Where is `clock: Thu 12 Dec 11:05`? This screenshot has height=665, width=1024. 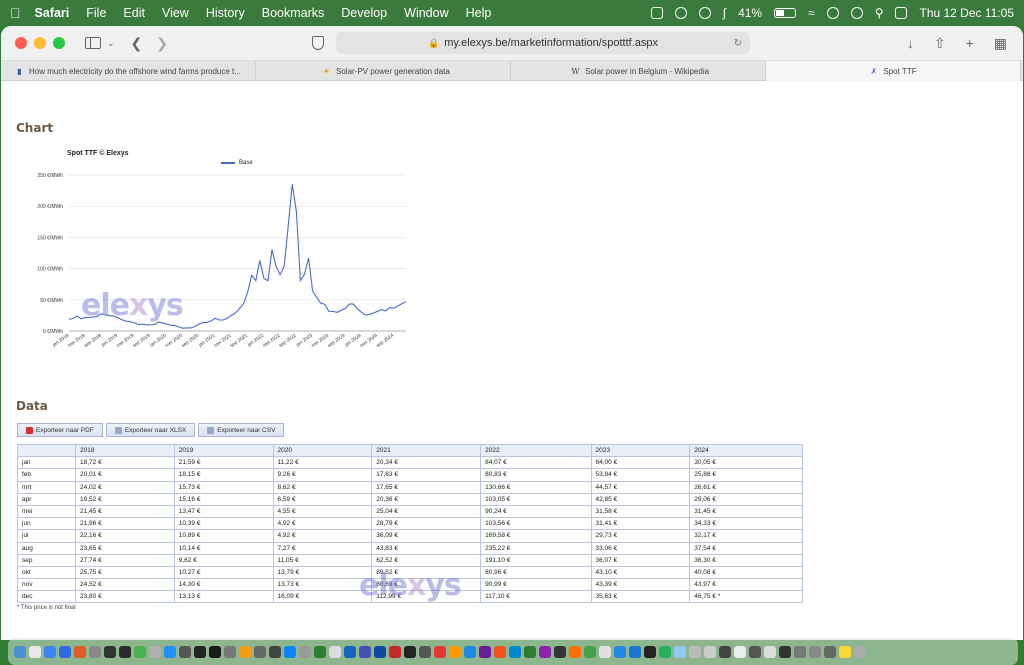 clock: Thu 12 Dec 11:05 is located at coordinates (966, 13).